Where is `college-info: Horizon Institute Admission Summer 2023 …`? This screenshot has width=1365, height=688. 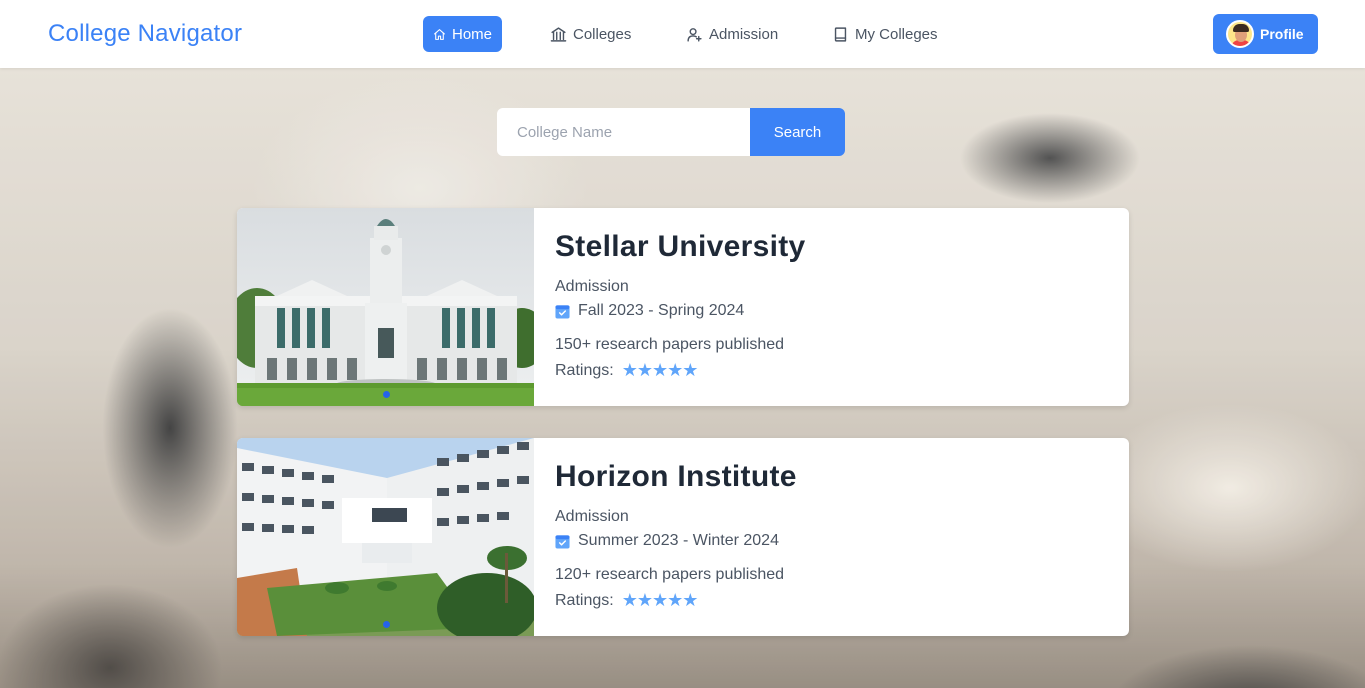
college-info: Horizon Institute Admission Summer 2023 … is located at coordinates (665, 537).